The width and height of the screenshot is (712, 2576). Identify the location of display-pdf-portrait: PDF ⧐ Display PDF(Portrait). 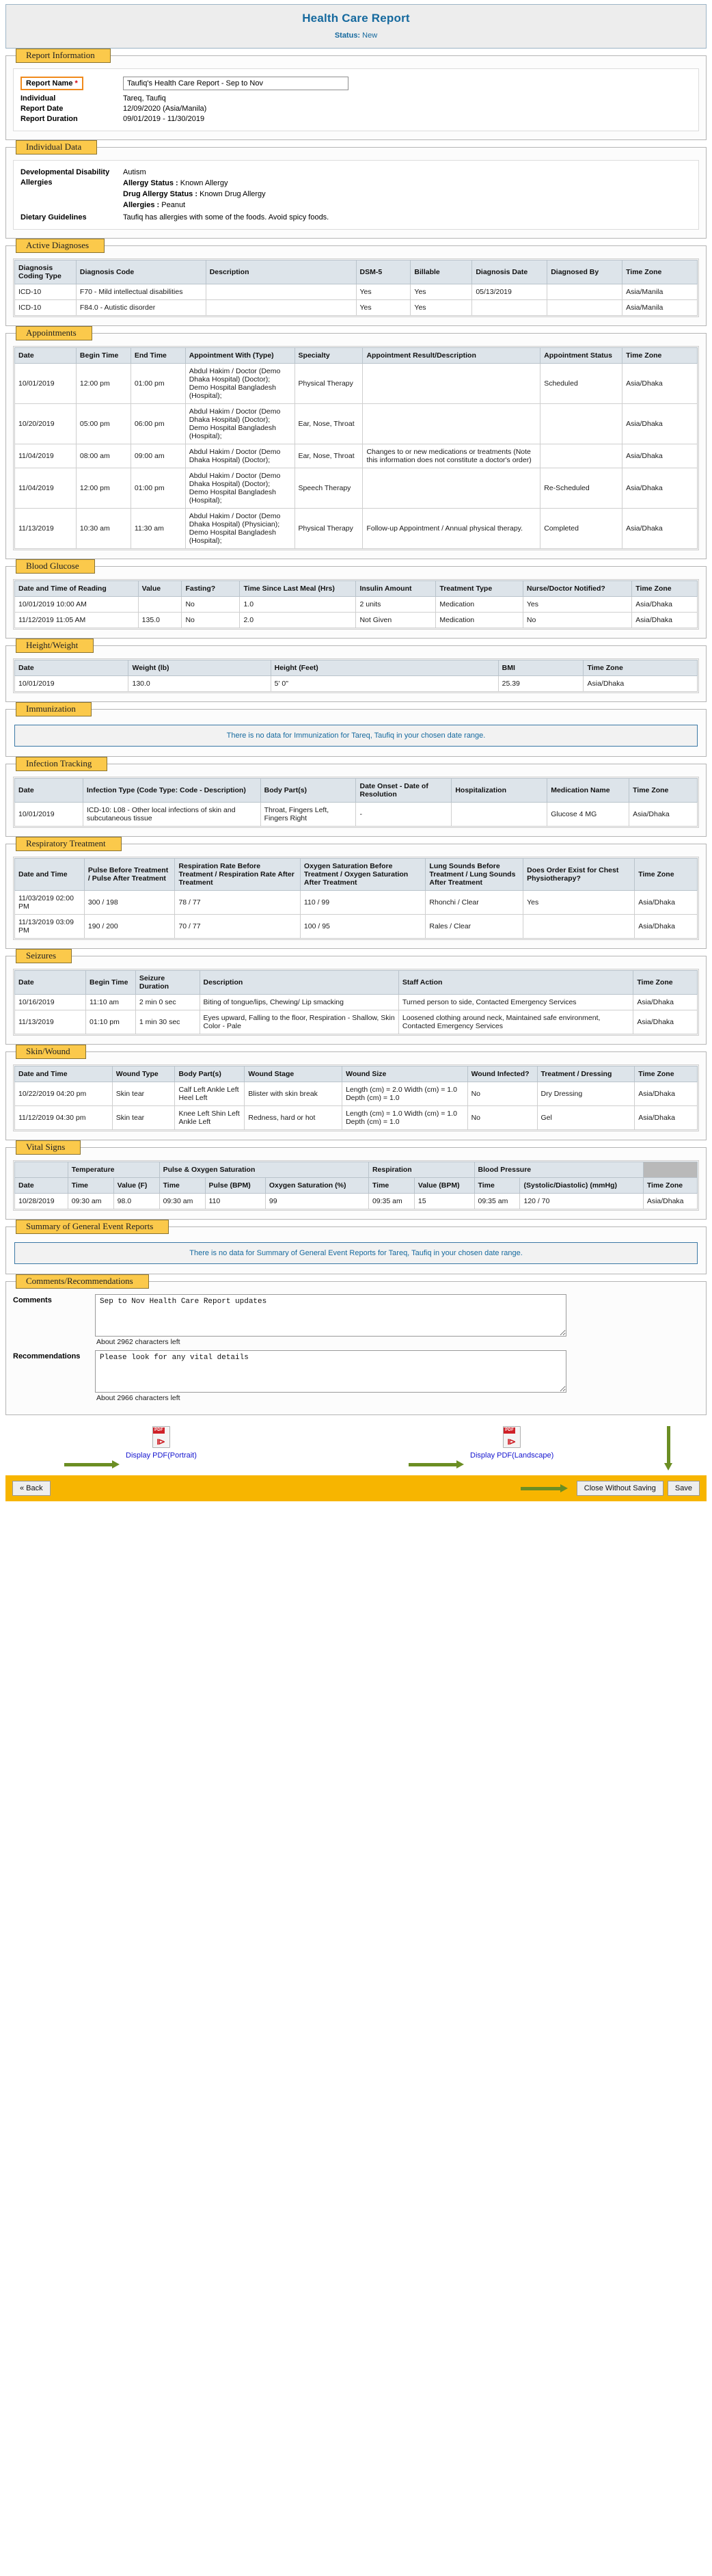
(161, 1442).